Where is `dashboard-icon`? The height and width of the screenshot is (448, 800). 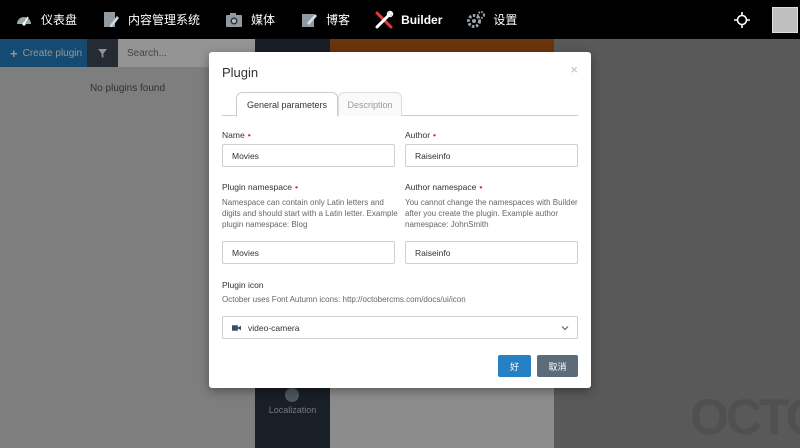 dashboard-icon is located at coordinates (24, 20).